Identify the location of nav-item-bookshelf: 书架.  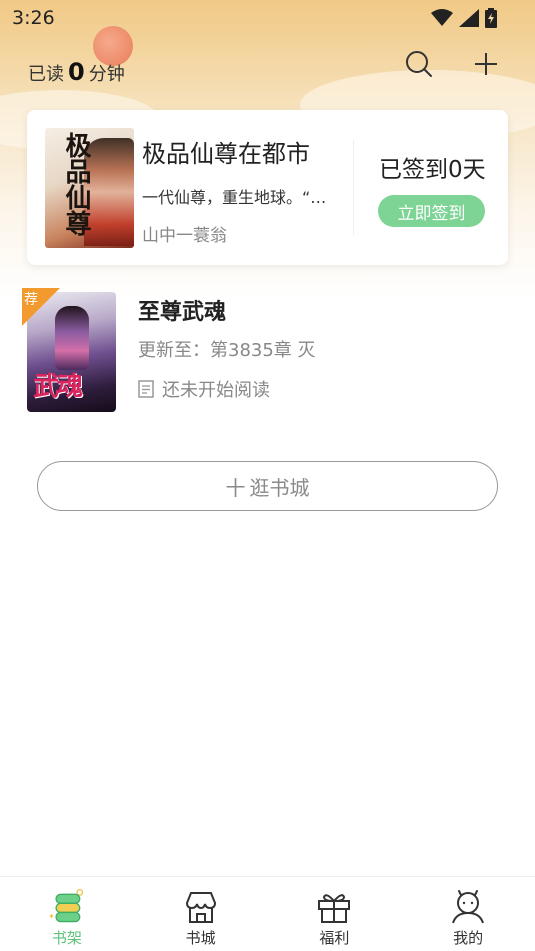
(67, 914).